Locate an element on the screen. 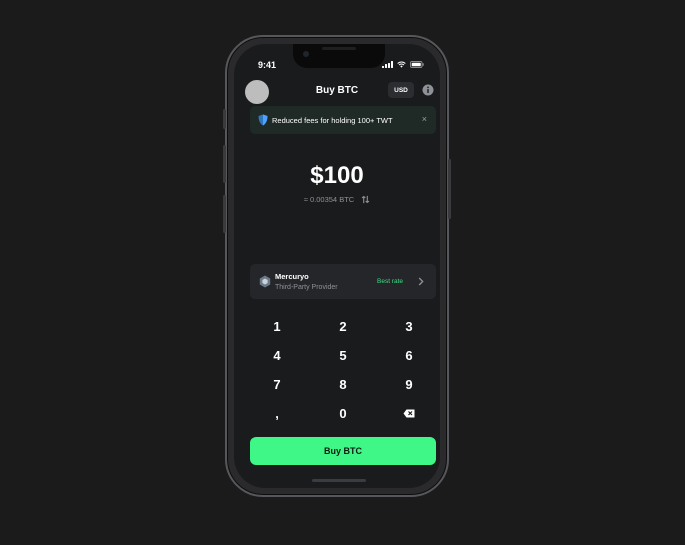 This screenshot has height=545, width=685. trust-wallet-shield-icon is located at coordinates (263, 120).